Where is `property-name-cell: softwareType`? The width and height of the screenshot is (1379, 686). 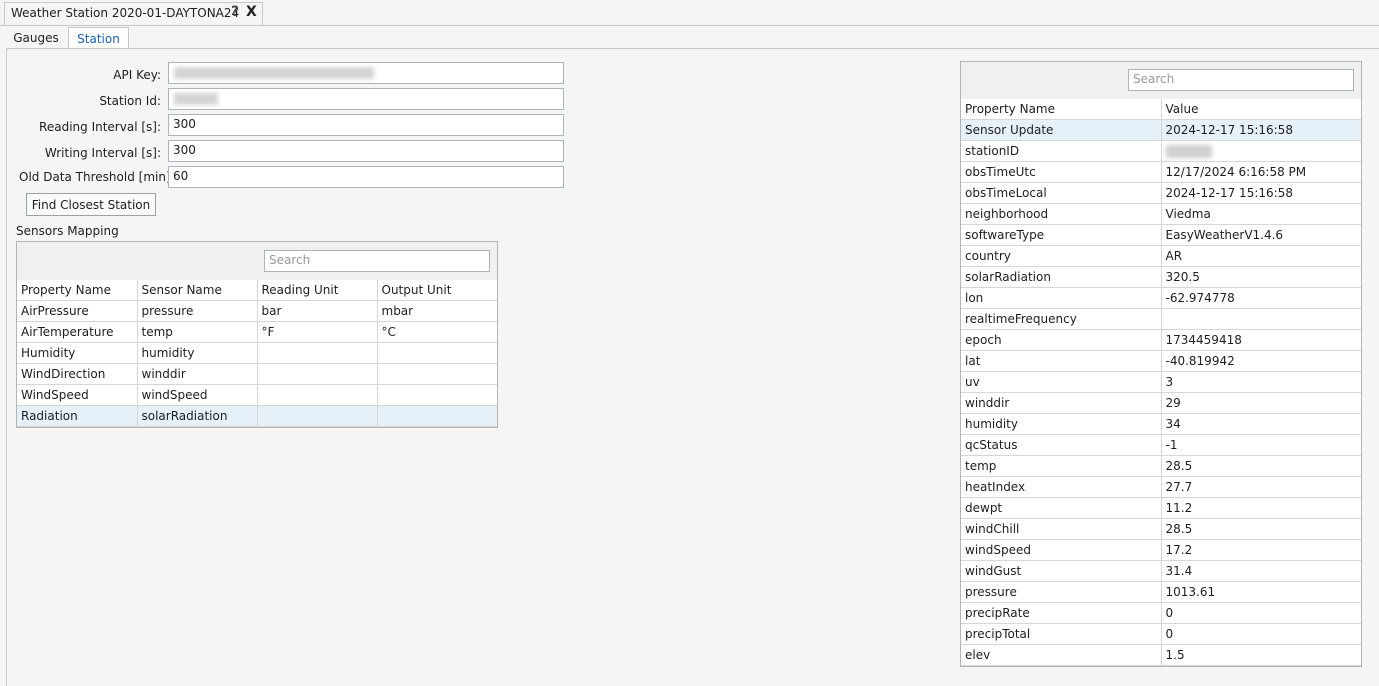 property-name-cell: softwareType is located at coordinates (1061, 235).